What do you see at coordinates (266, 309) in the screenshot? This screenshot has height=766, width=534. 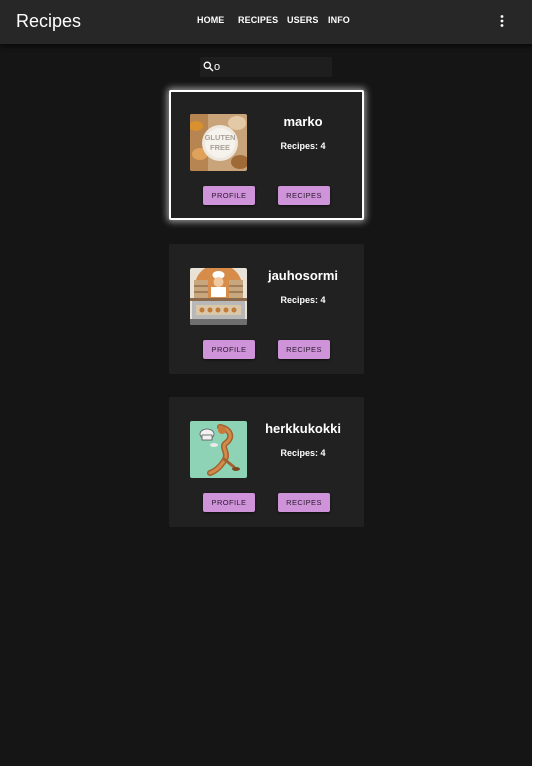 I see `user-card: jauhosormi Recipes: 4 PROFILE RECIPES` at bounding box center [266, 309].